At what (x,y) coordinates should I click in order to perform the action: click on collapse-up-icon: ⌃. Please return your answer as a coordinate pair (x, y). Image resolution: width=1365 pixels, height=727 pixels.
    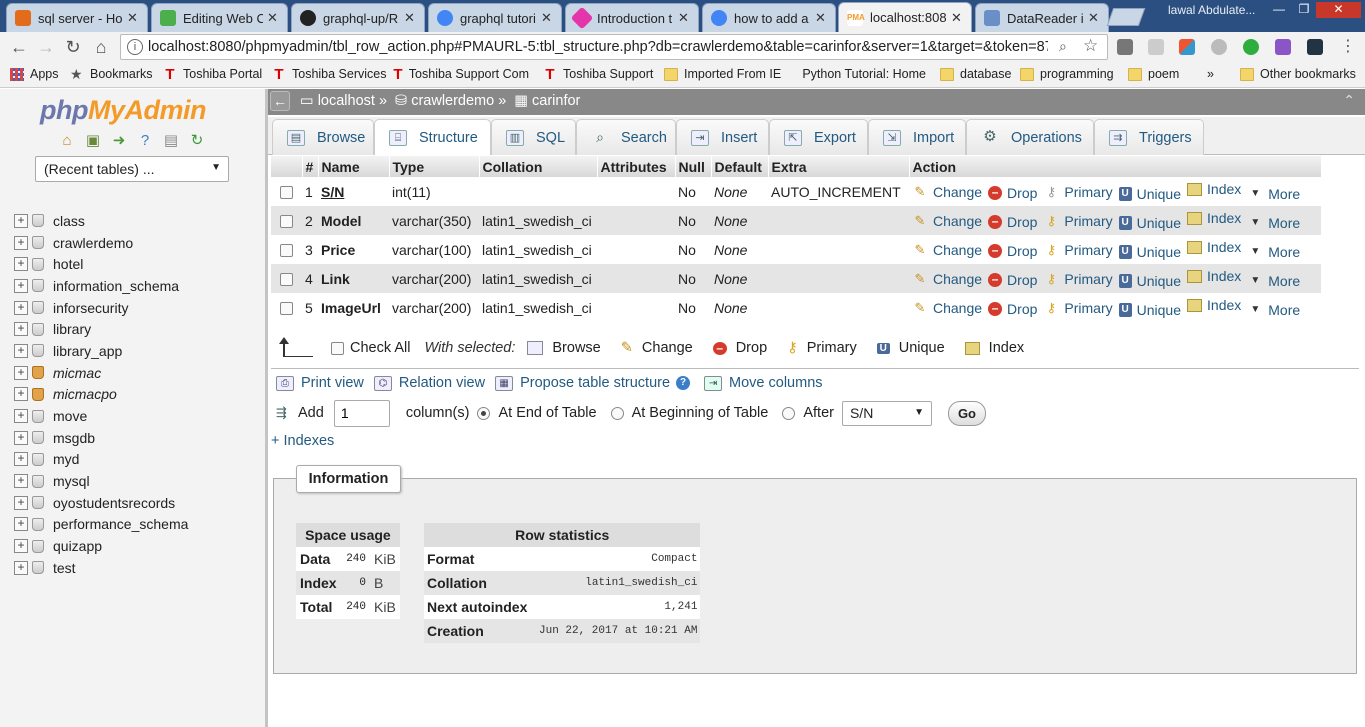
    Looking at the image, I should click on (1349, 100).